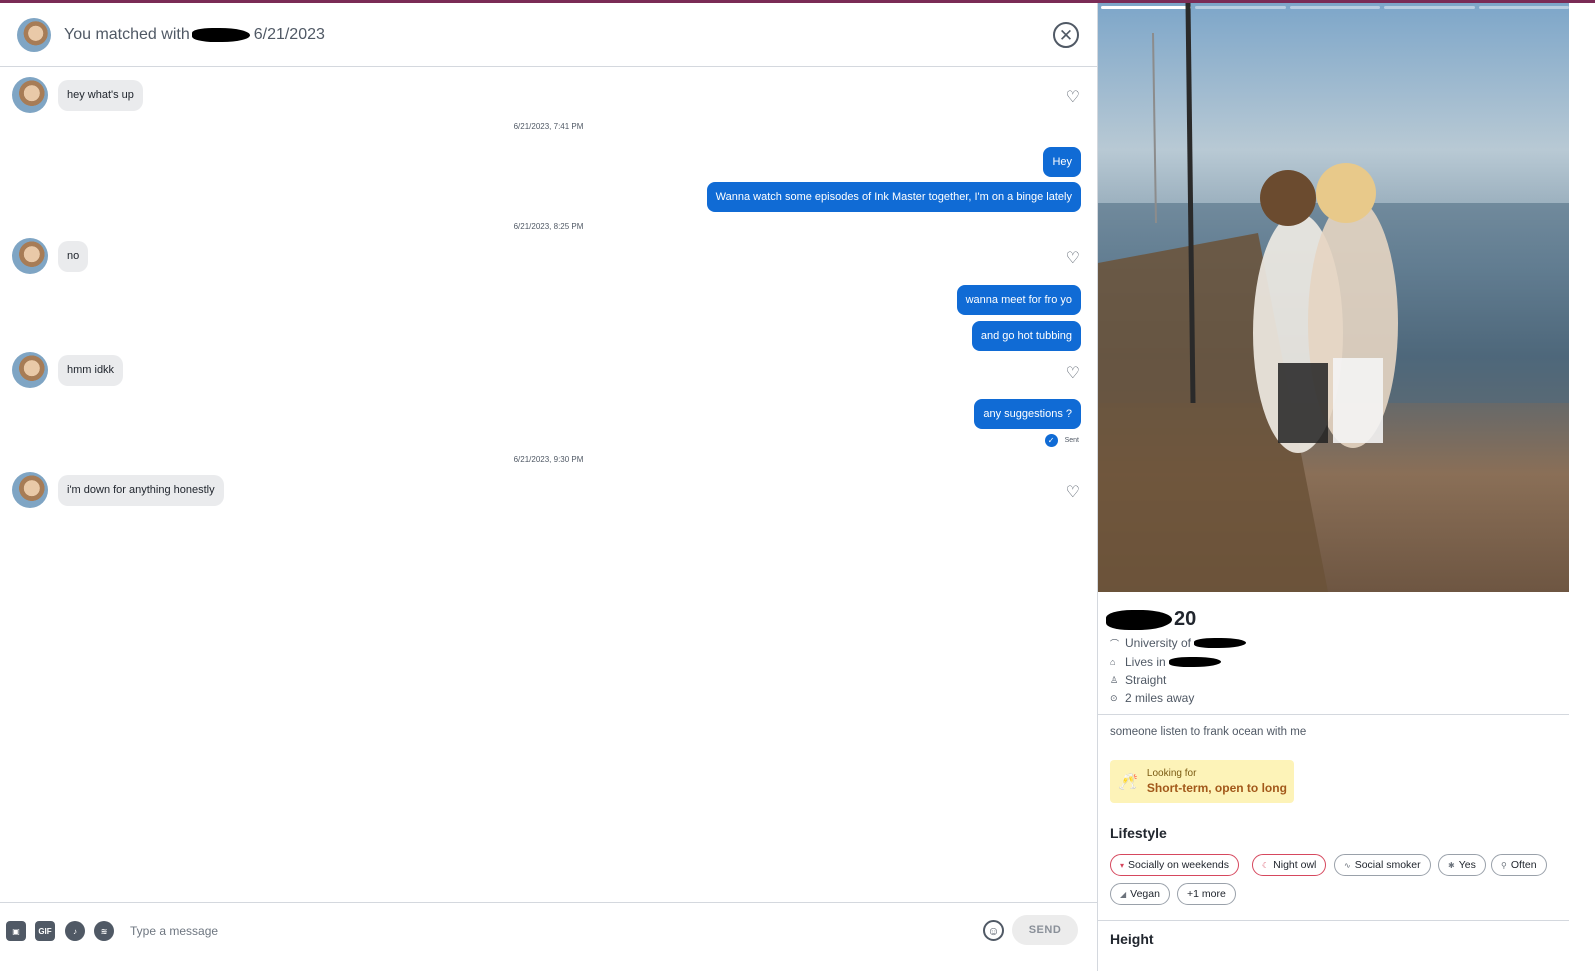 The width and height of the screenshot is (1595, 971). Describe the element at coordinates (1220, 643) in the screenshot. I see `redacted-school` at that location.